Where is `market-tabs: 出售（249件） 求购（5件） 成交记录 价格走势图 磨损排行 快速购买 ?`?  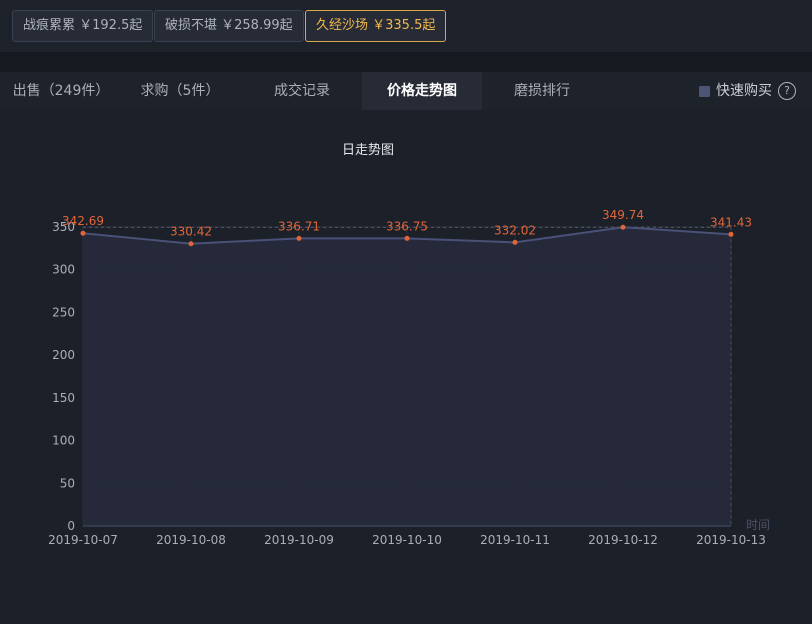
market-tabs: 出售（249件） 求购（5件） 成交记录 价格走势图 磨损排行 快速购买 ? is located at coordinates (406, 91).